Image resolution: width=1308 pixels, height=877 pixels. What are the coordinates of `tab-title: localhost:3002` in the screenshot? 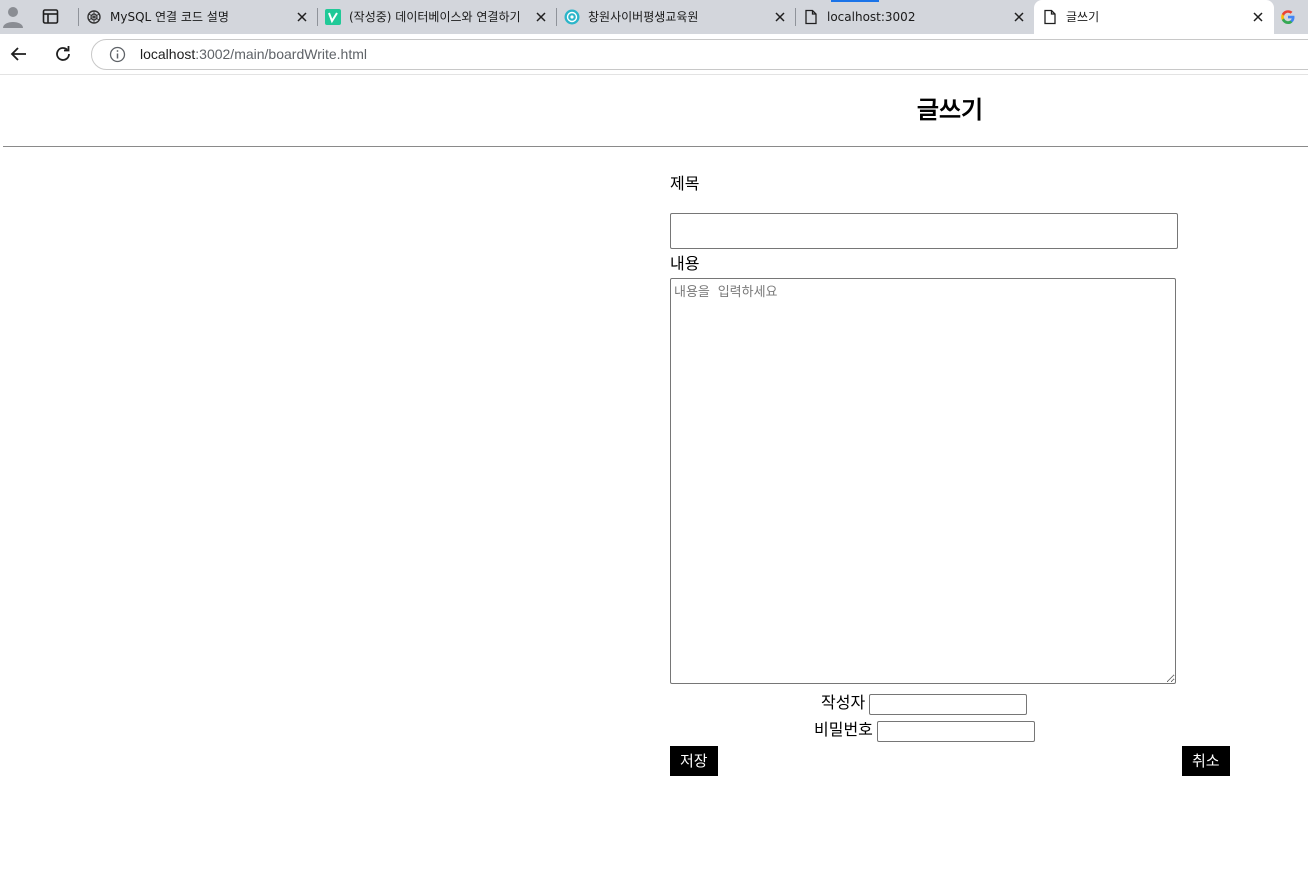 It's located at (871, 17).